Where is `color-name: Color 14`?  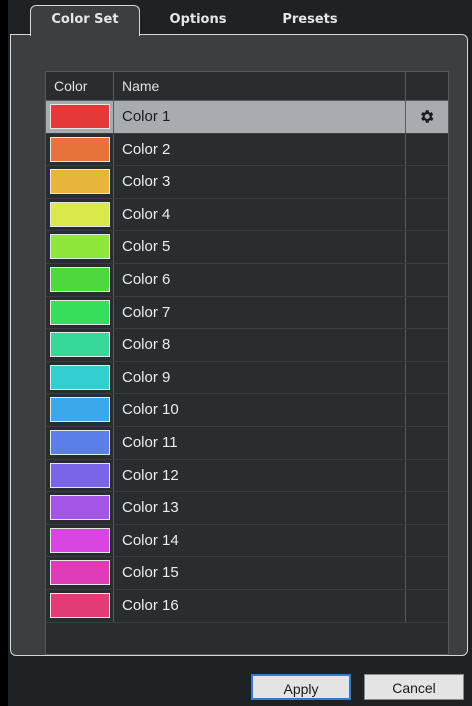 color-name: Color 14 is located at coordinates (260, 540).